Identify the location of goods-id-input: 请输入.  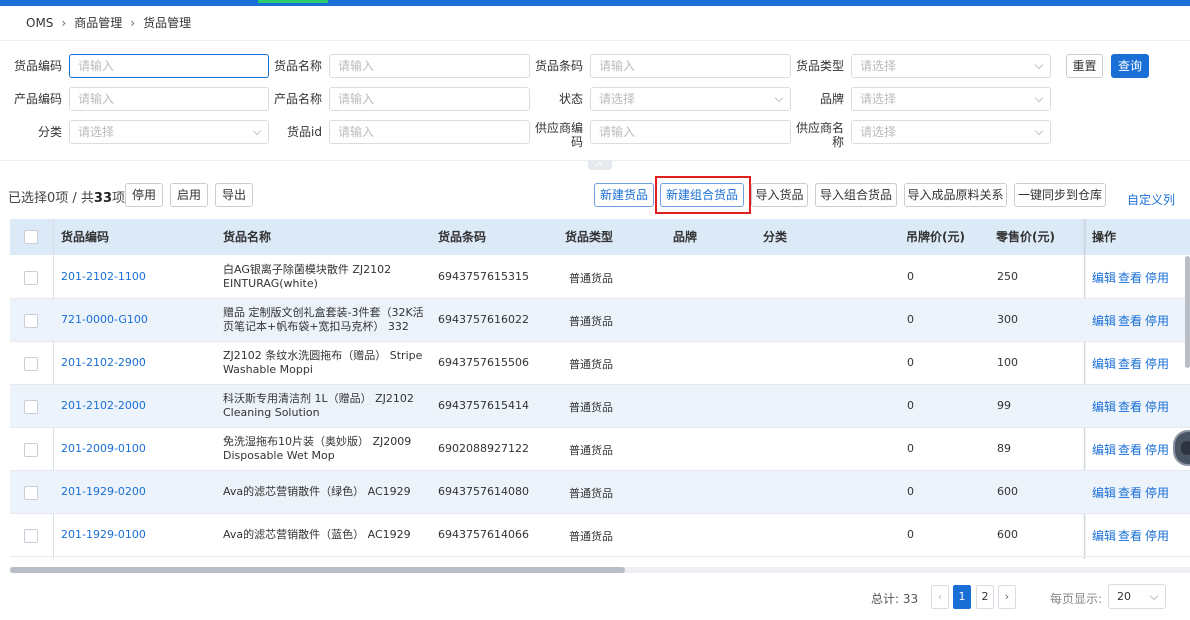
(429, 132).